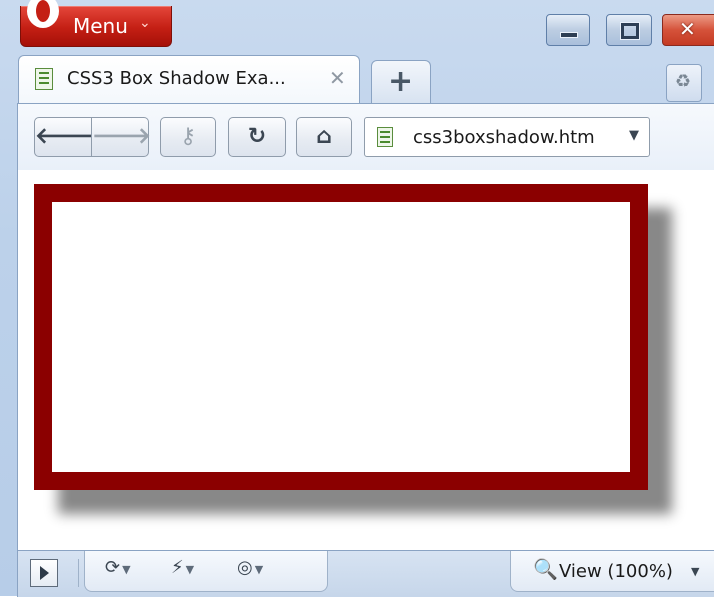  What do you see at coordinates (568, 30) in the screenshot?
I see `minimize-button` at bounding box center [568, 30].